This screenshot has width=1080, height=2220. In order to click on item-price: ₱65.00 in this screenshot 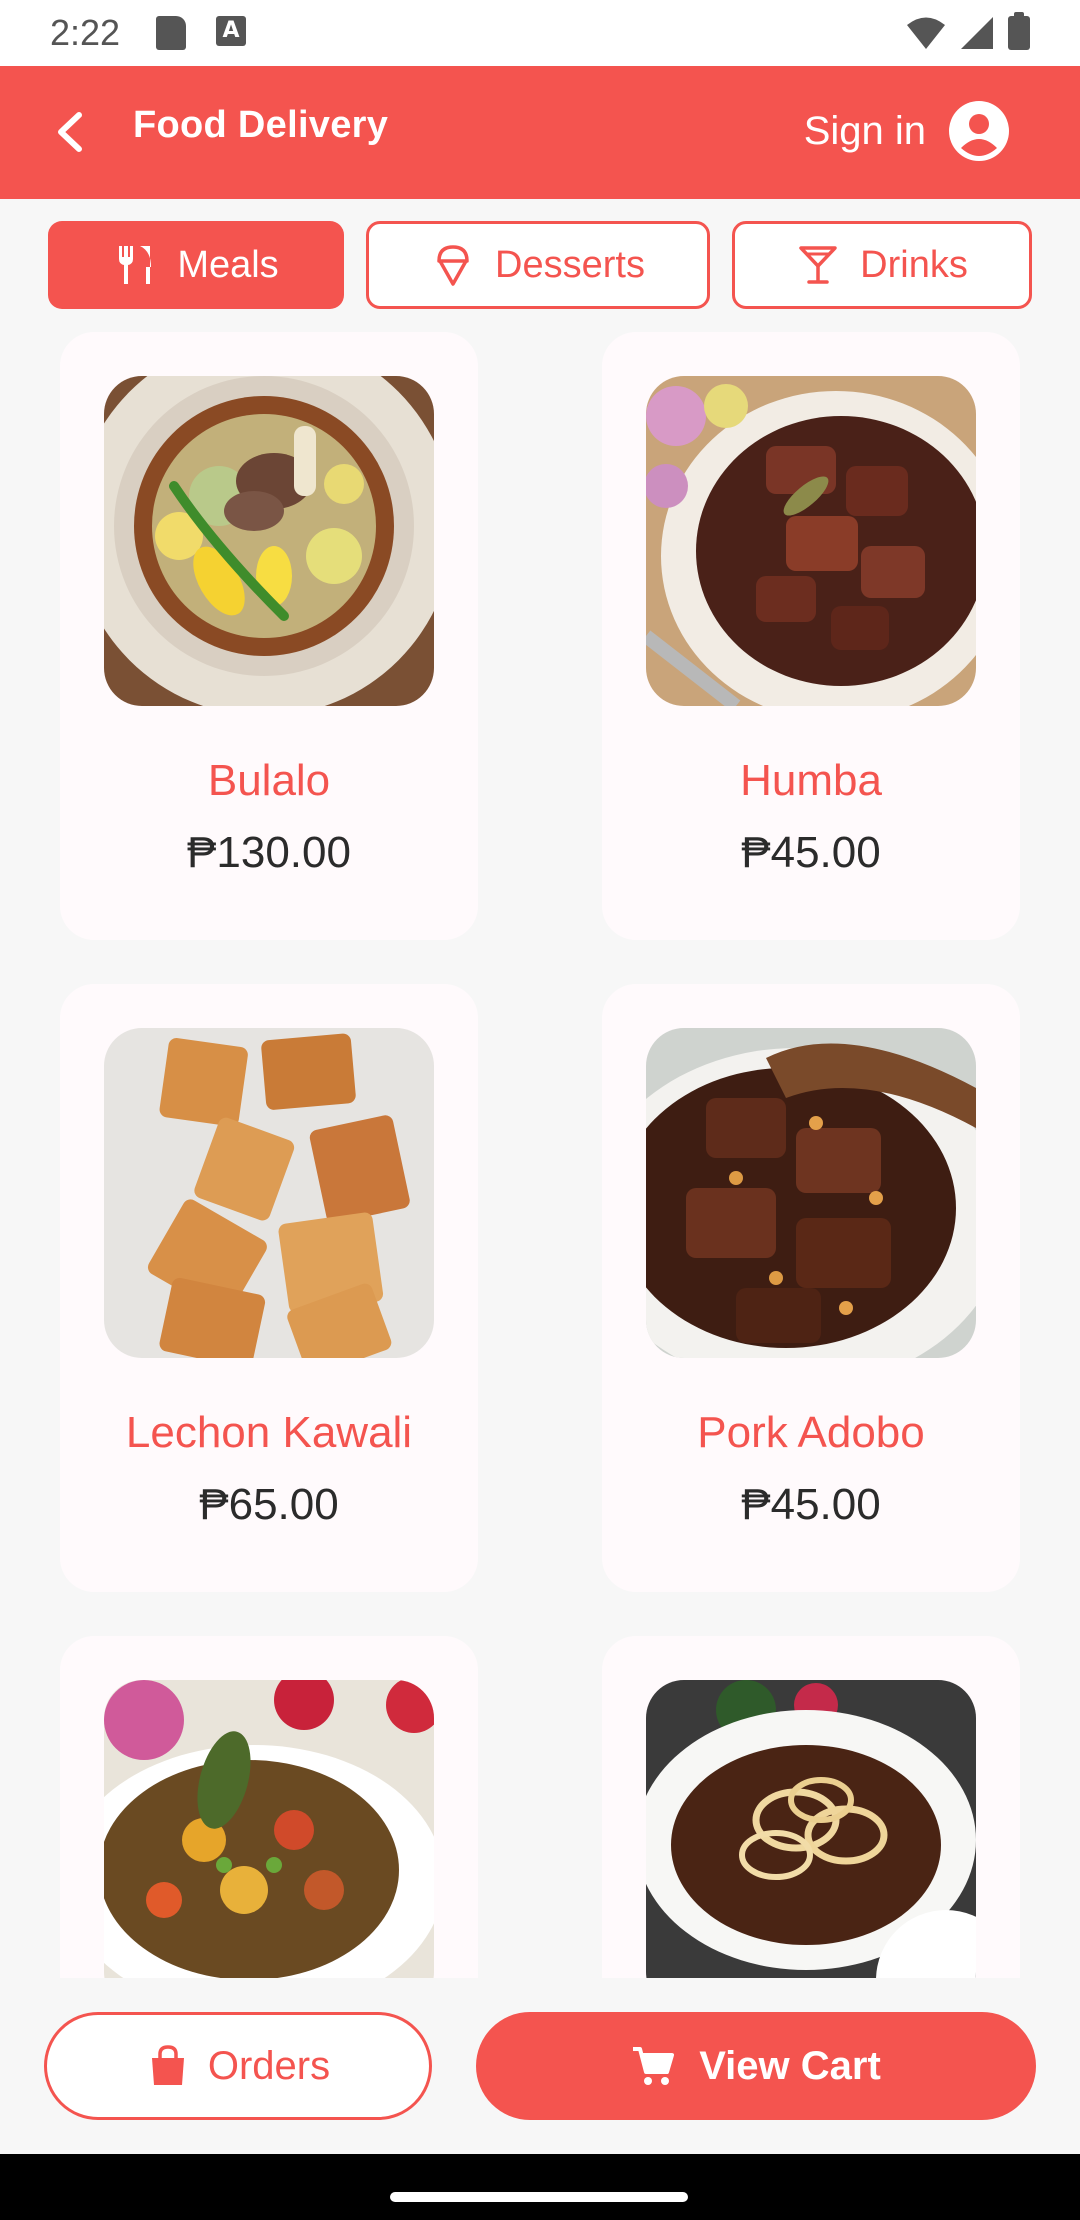, I will do `click(269, 1504)`.